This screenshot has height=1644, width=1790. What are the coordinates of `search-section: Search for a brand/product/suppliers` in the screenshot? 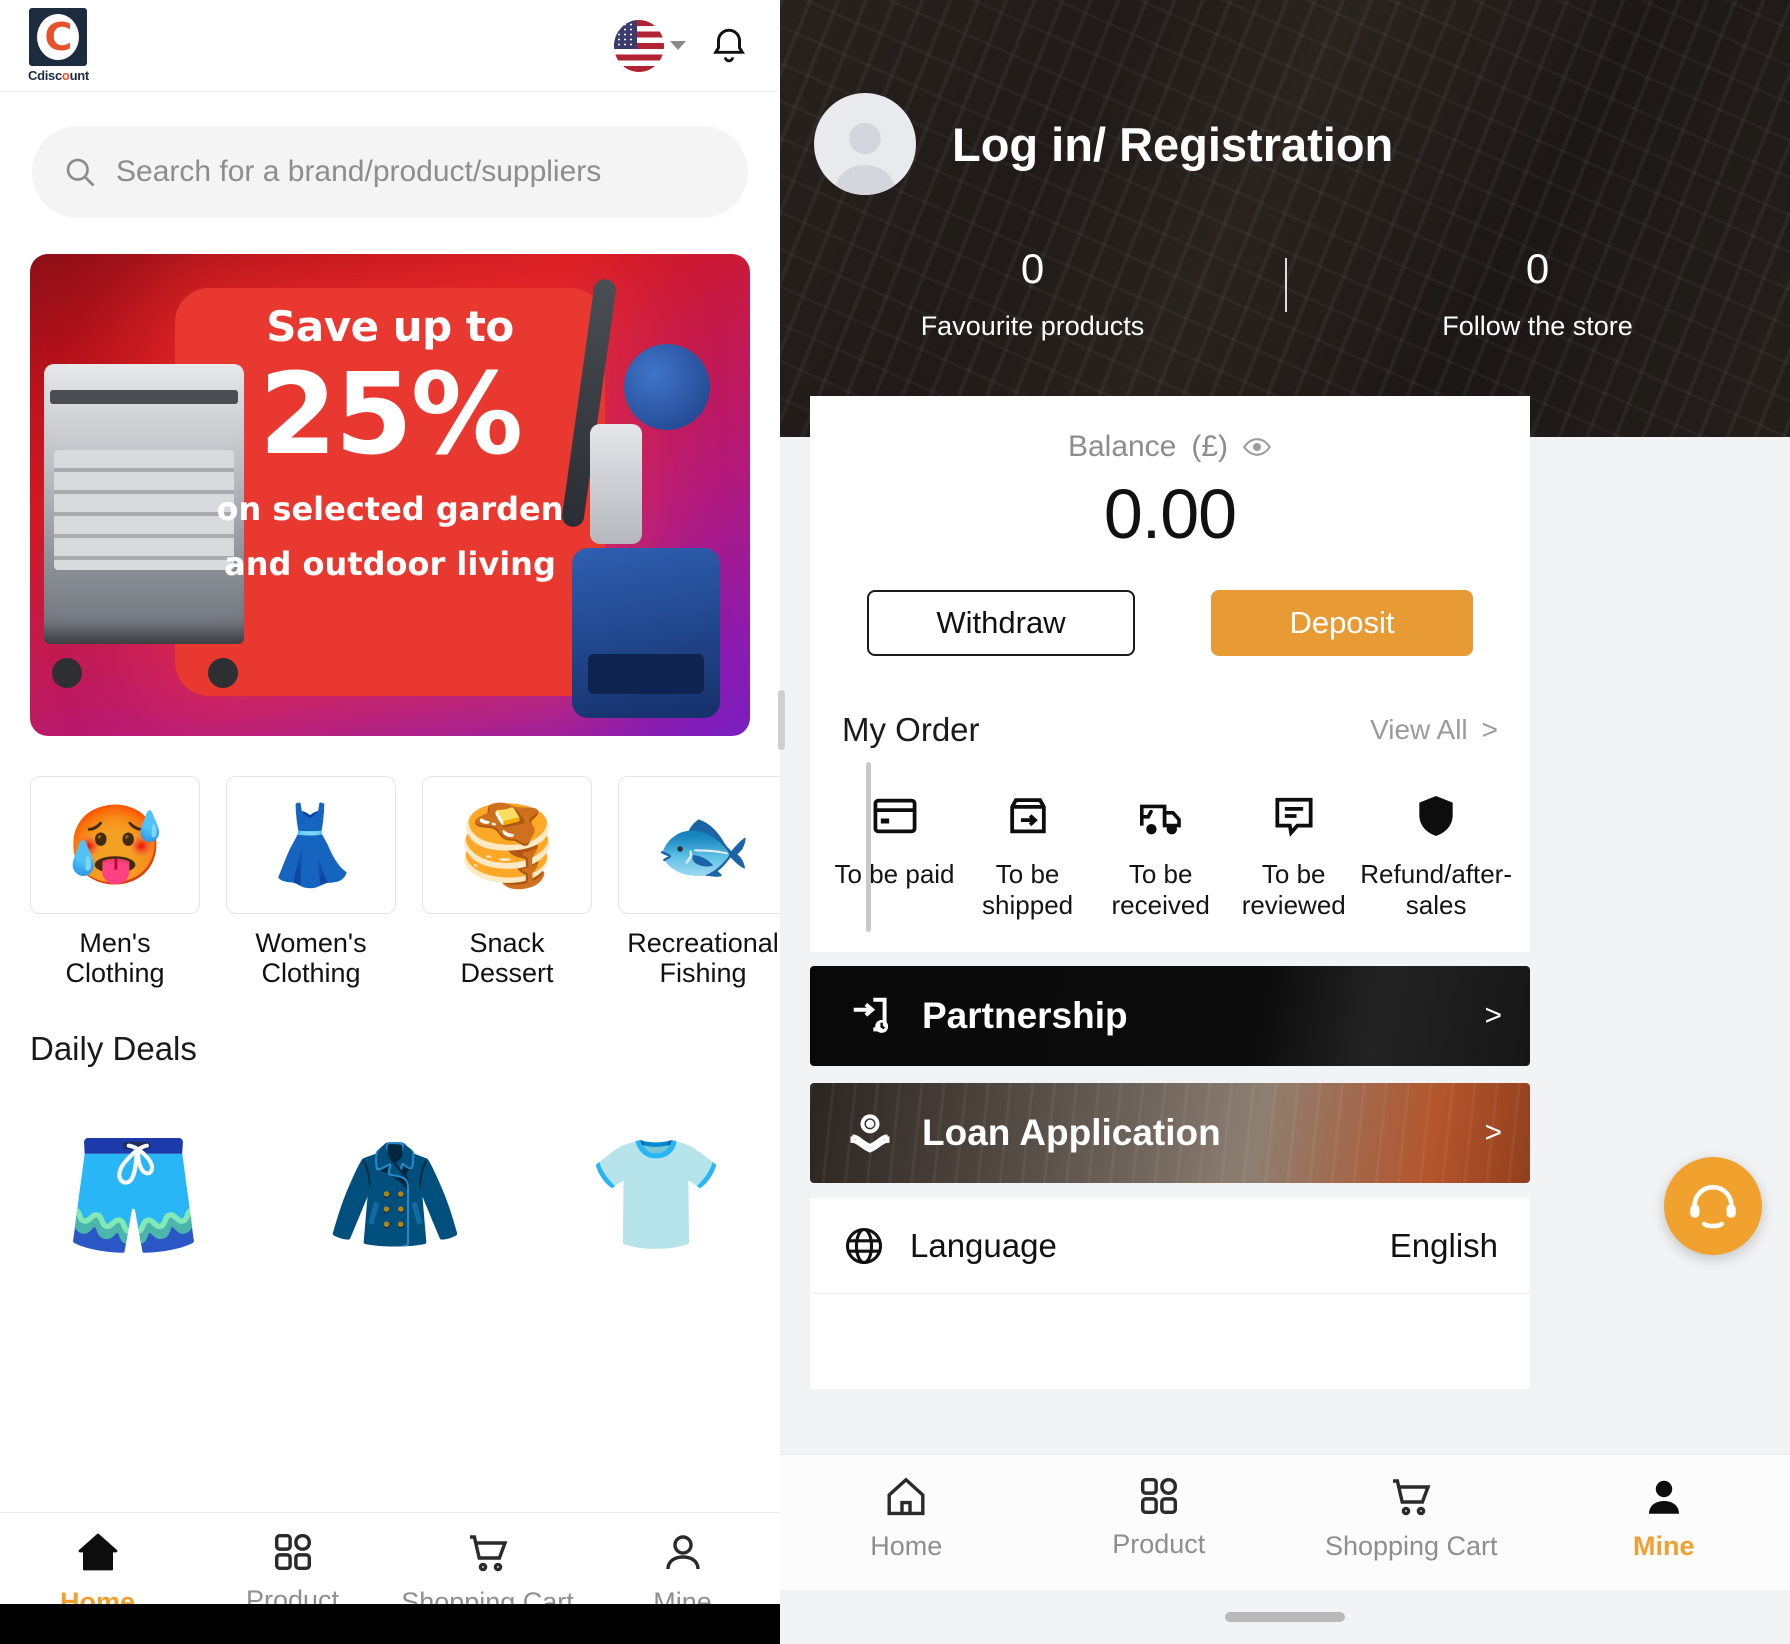 It's located at (390, 155).